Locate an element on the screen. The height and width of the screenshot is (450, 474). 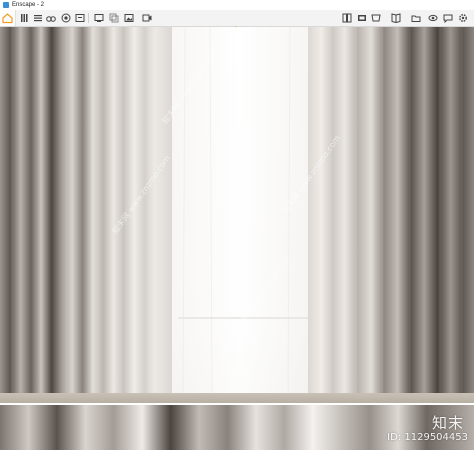
enscape-toolbar is located at coordinates (237, 21).